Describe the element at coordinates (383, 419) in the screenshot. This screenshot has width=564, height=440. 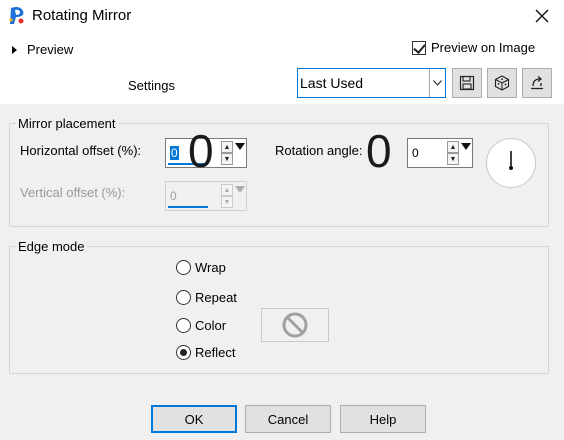
I see `help-button: Help` at that location.